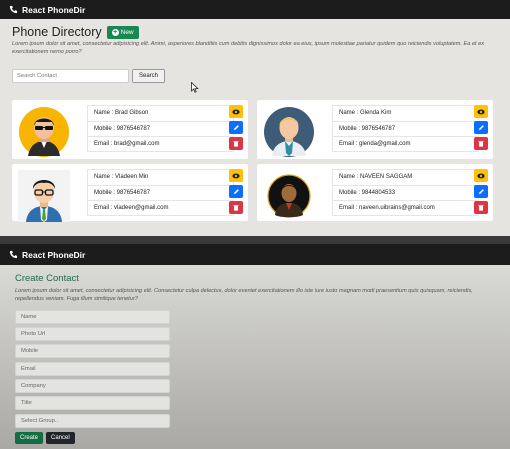  I want to click on bottom-navbar: React PhoneDir, so click(255, 254).